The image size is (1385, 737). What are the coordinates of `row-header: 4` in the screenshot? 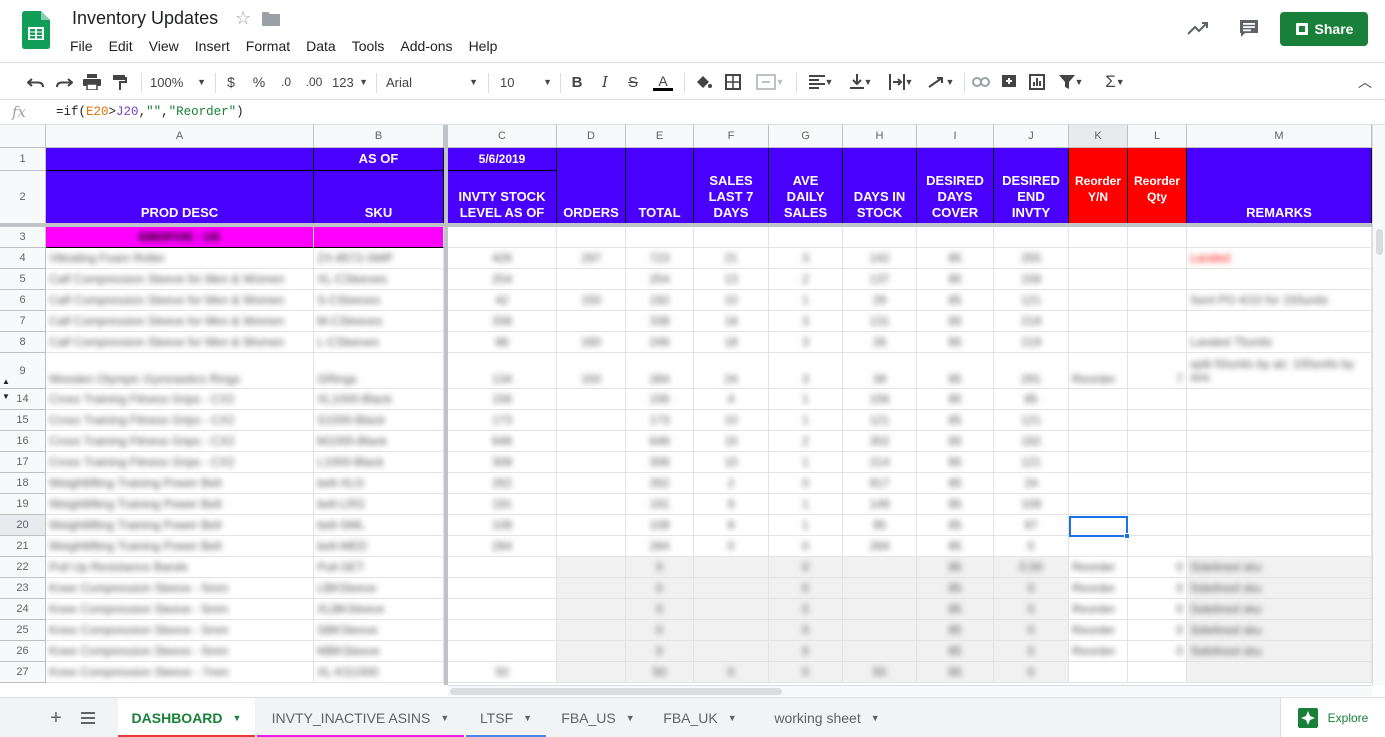 It's located at (23, 258).